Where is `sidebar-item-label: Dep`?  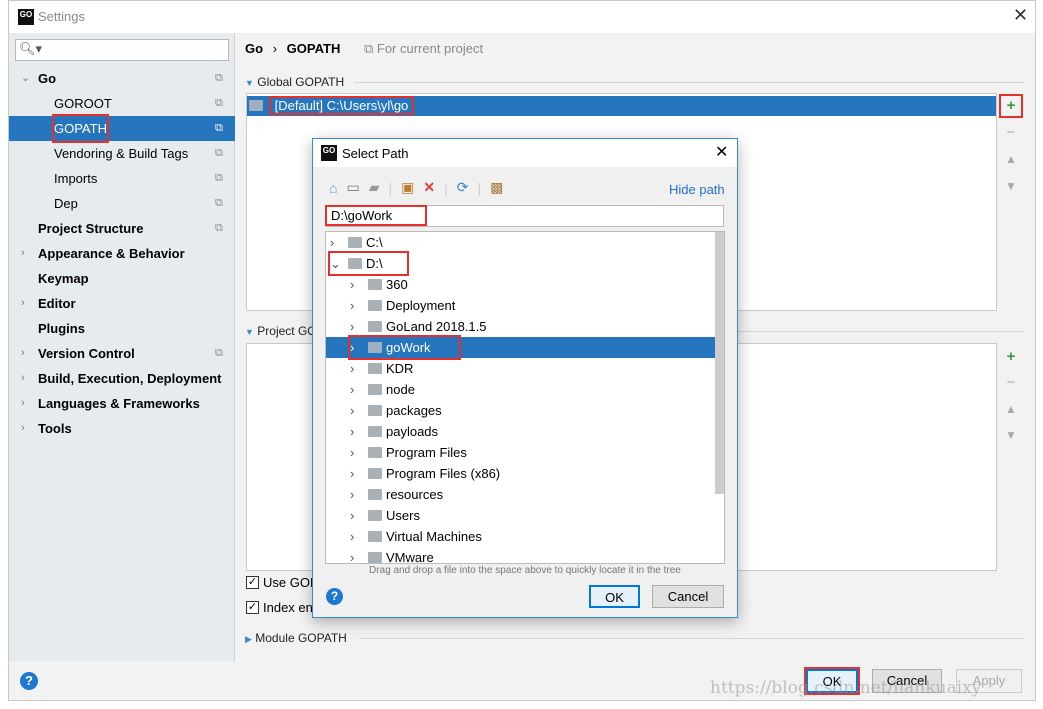 sidebar-item-label: Dep is located at coordinates (66, 203).